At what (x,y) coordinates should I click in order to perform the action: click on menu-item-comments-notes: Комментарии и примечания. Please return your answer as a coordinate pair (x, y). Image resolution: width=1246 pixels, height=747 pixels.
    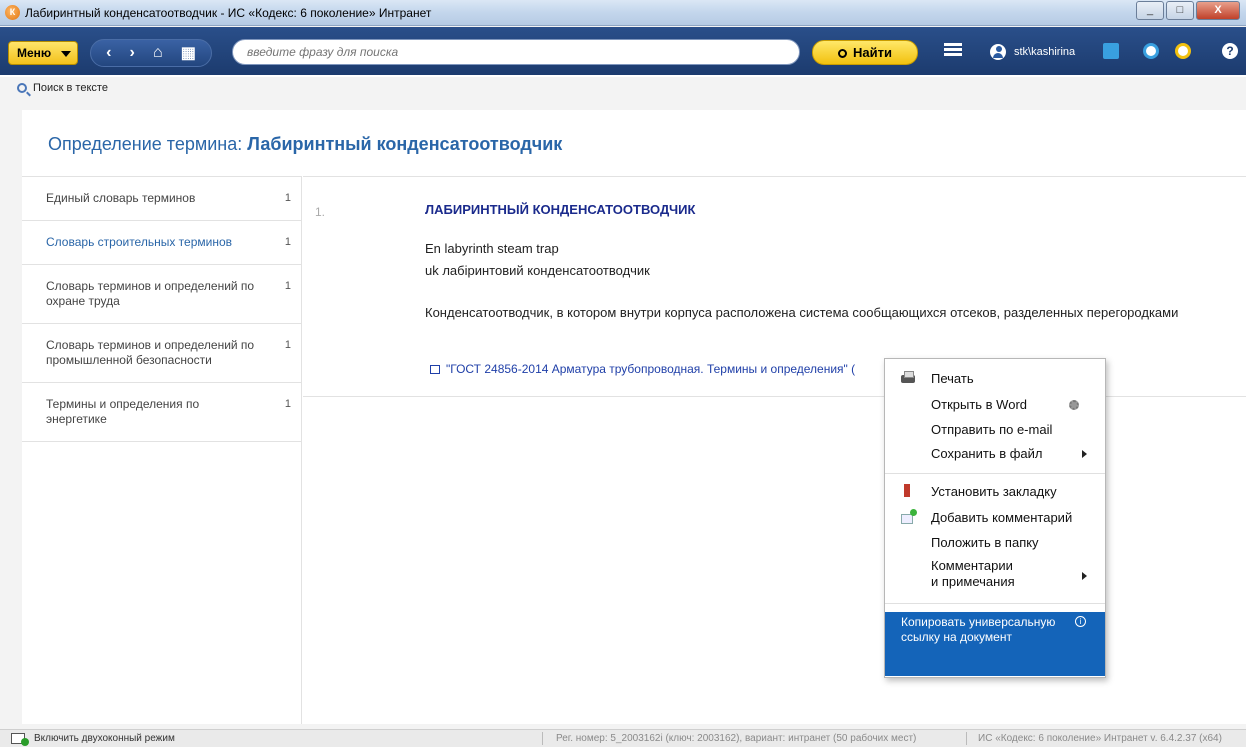
    Looking at the image, I should click on (995, 576).